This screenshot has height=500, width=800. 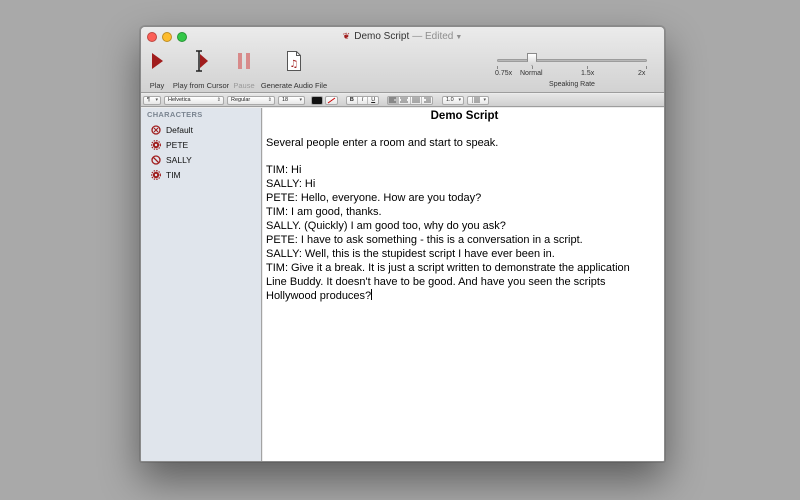 I want to click on audio-file-icon: ♫, so click(x=294, y=61).